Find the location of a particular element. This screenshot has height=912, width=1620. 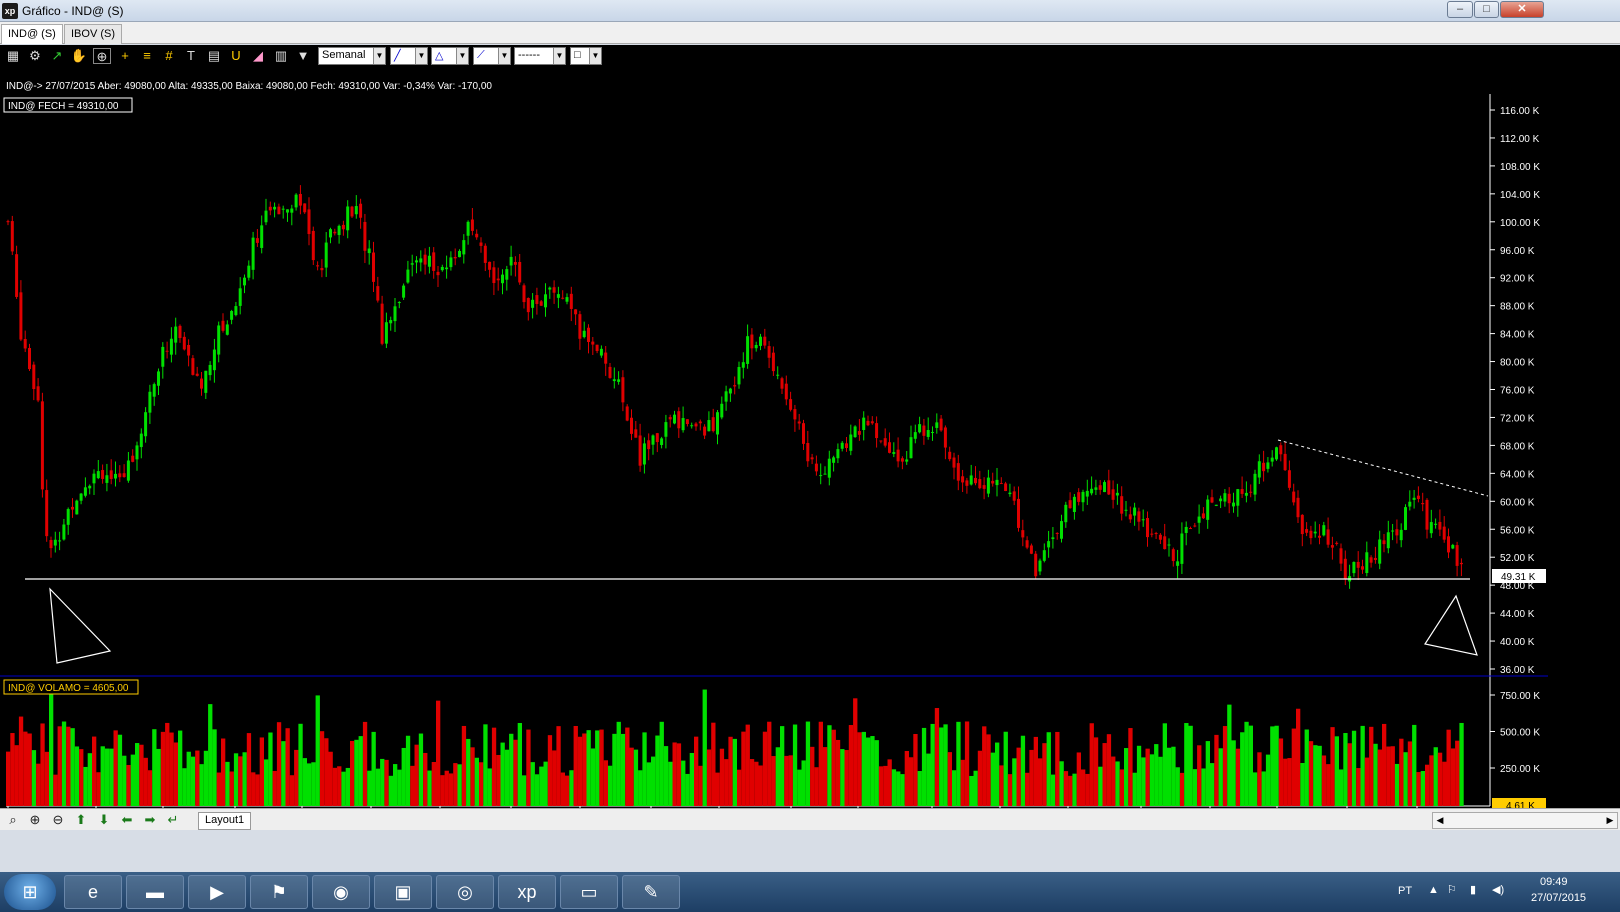

crosshair-icon: + is located at coordinates (125, 56).